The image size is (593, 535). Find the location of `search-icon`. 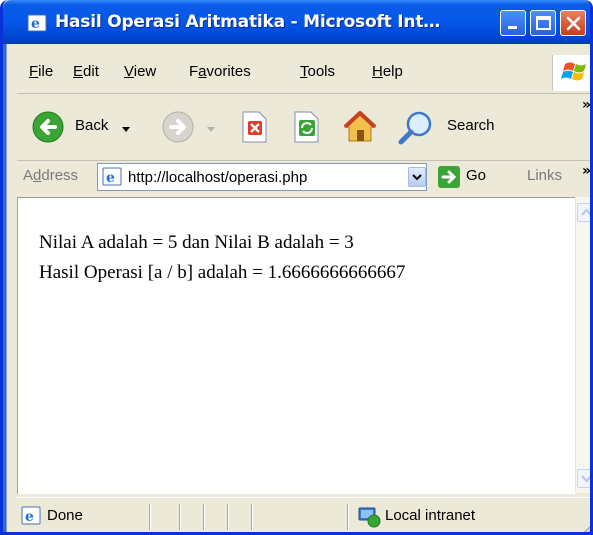

search-icon is located at coordinates (415, 128).